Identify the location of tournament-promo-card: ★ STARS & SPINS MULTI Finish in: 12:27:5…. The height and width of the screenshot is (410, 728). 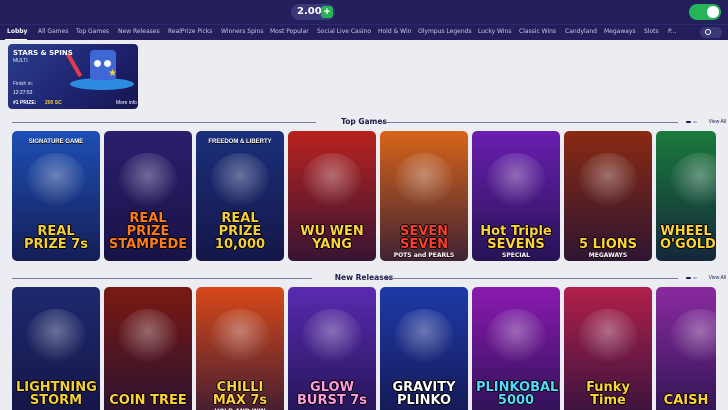
(73, 76).